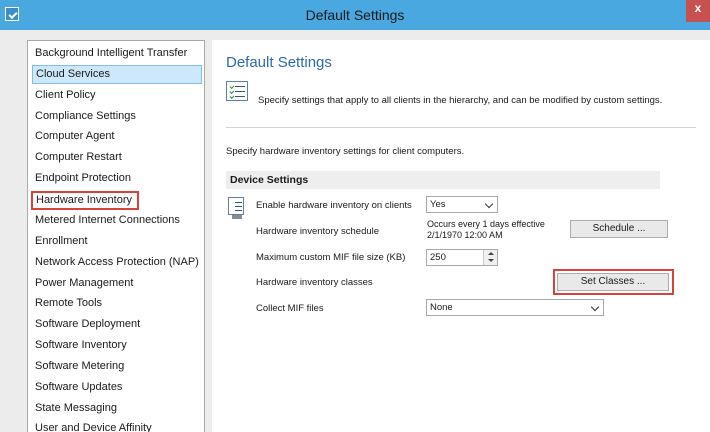 The image size is (710, 432). Describe the element at coordinates (237, 91) in the screenshot. I see `settings-list-icon` at that location.